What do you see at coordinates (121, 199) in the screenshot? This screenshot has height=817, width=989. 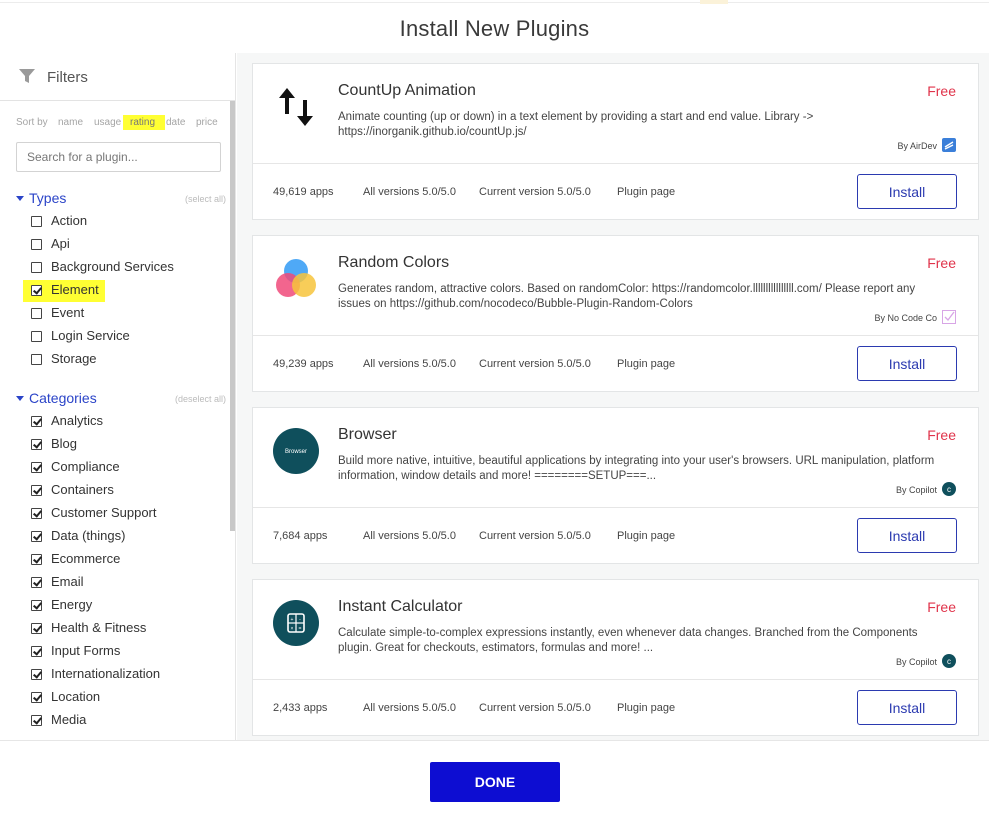 I see `types-section-header: Types (select all)` at bounding box center [121, 199].